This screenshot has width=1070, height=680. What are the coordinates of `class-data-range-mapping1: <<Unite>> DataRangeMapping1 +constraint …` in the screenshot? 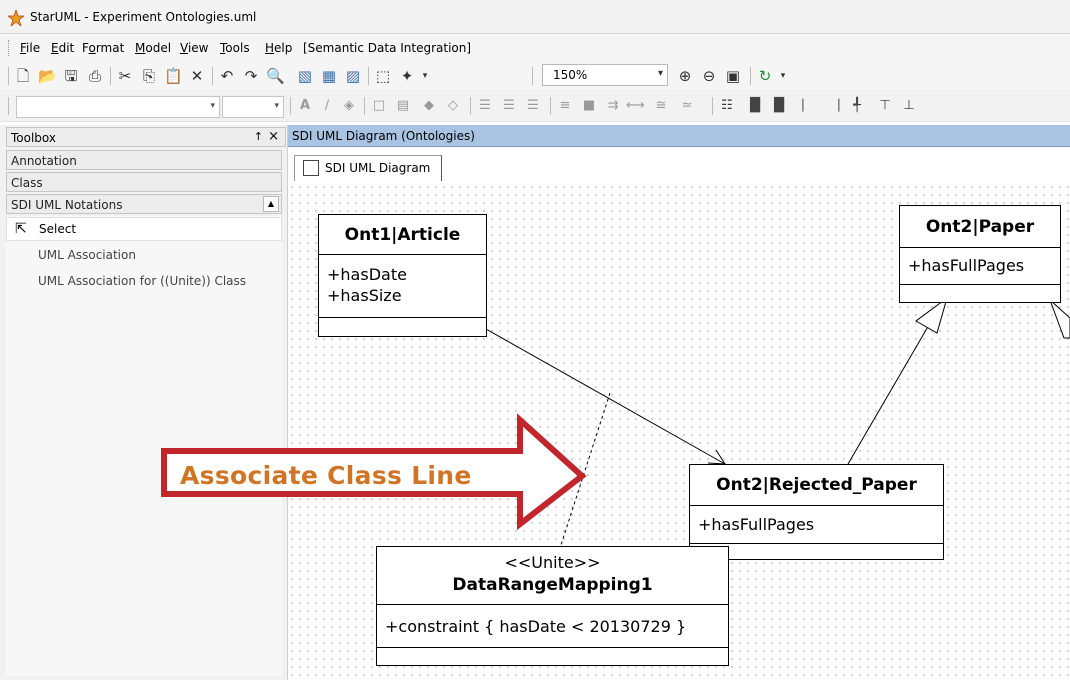 It's located at (552, 606).